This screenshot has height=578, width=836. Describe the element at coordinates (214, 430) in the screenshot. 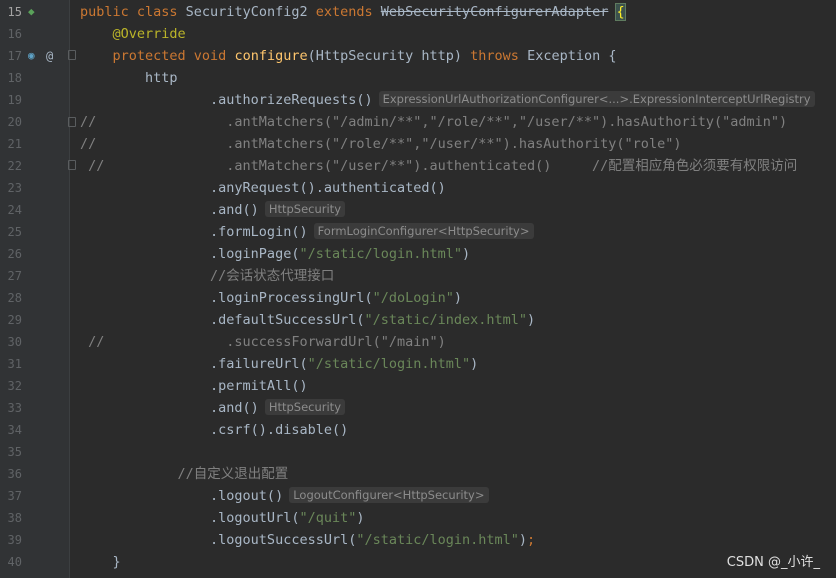

I see `code-token: .csrf().disable()` at that location.